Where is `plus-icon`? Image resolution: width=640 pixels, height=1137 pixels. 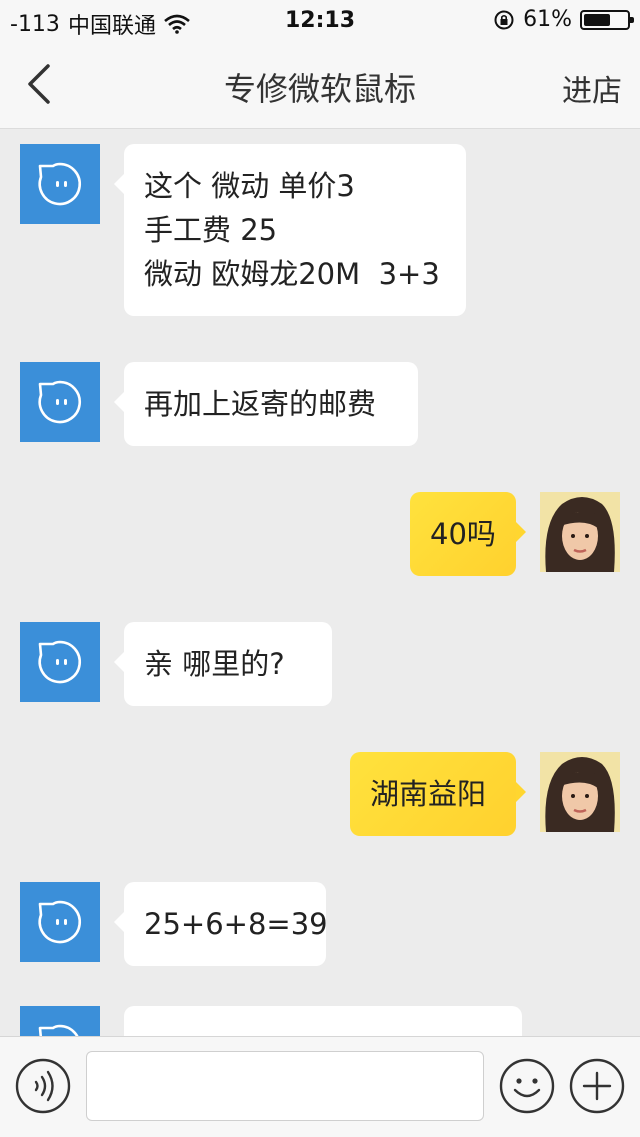
plus-icon is located at coordinates (597, 1086).